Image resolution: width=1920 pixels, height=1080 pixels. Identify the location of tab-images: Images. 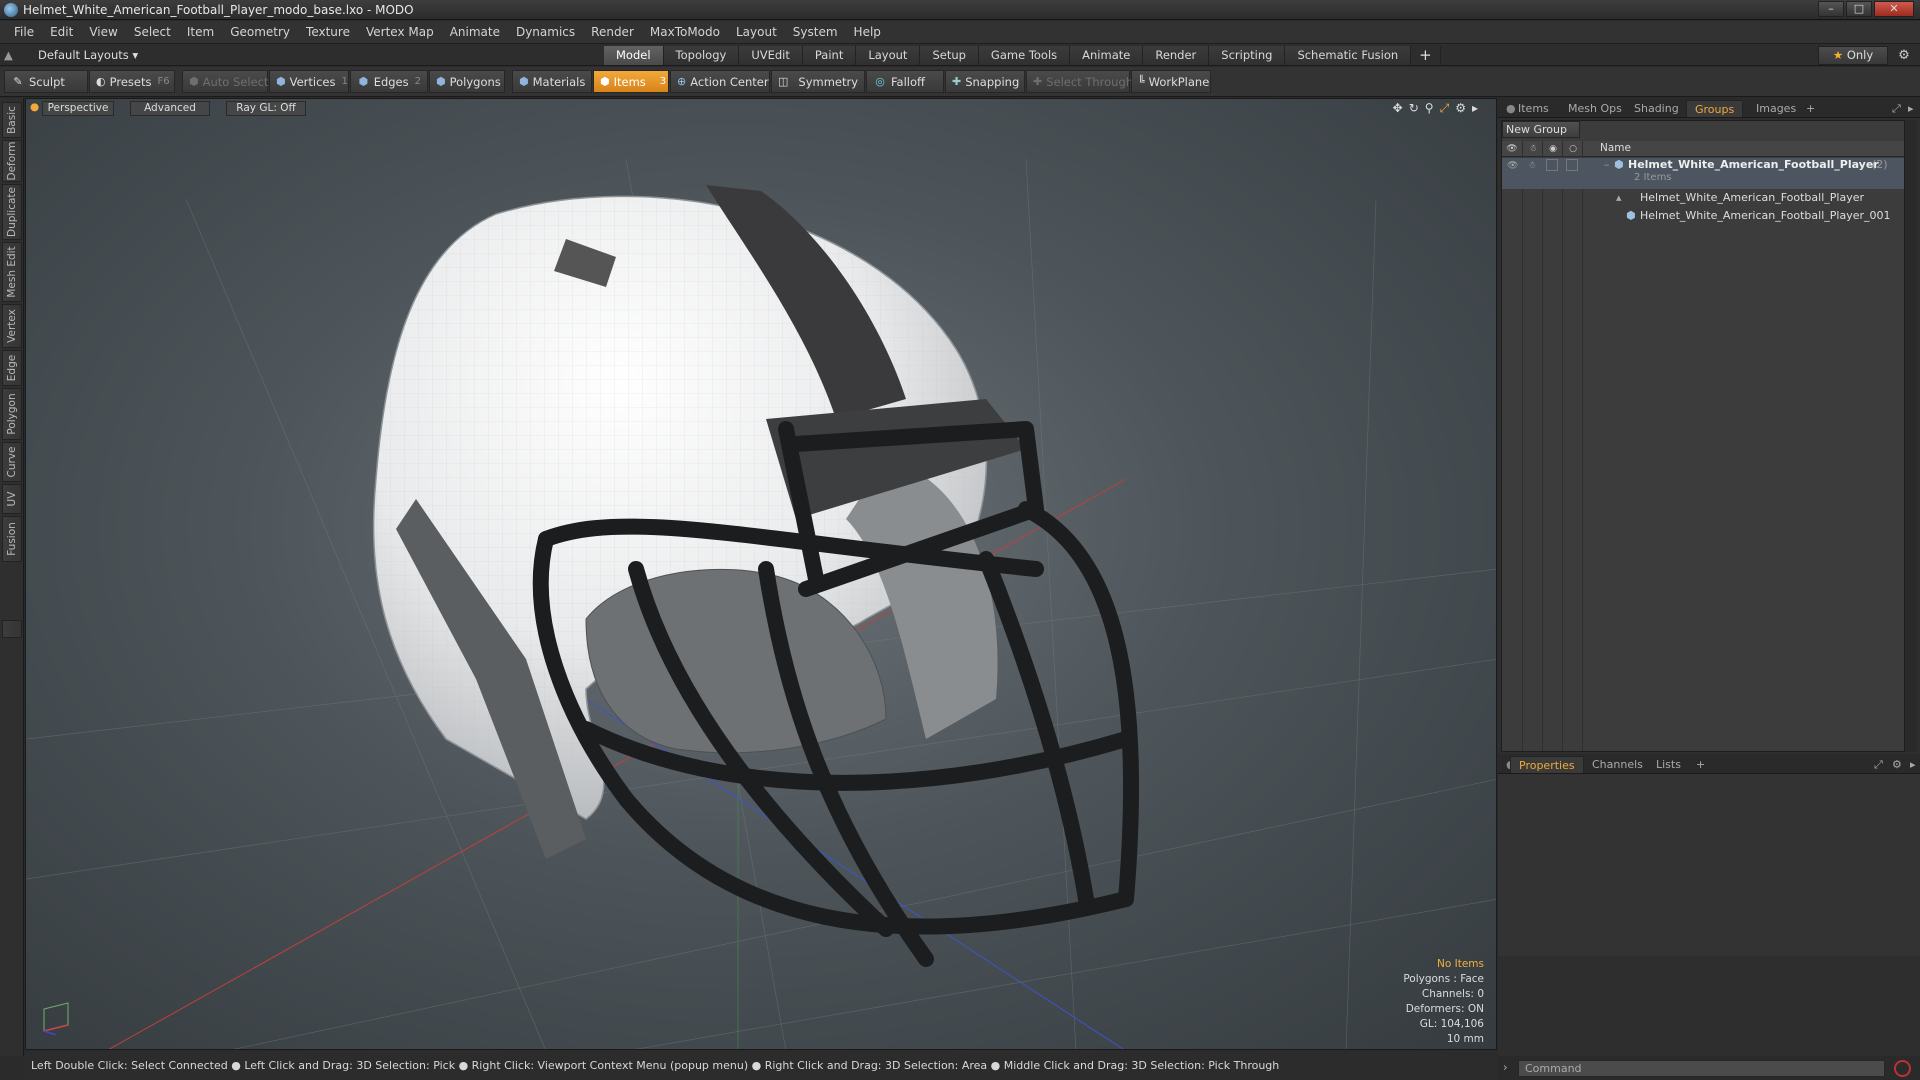
(1776, 108).